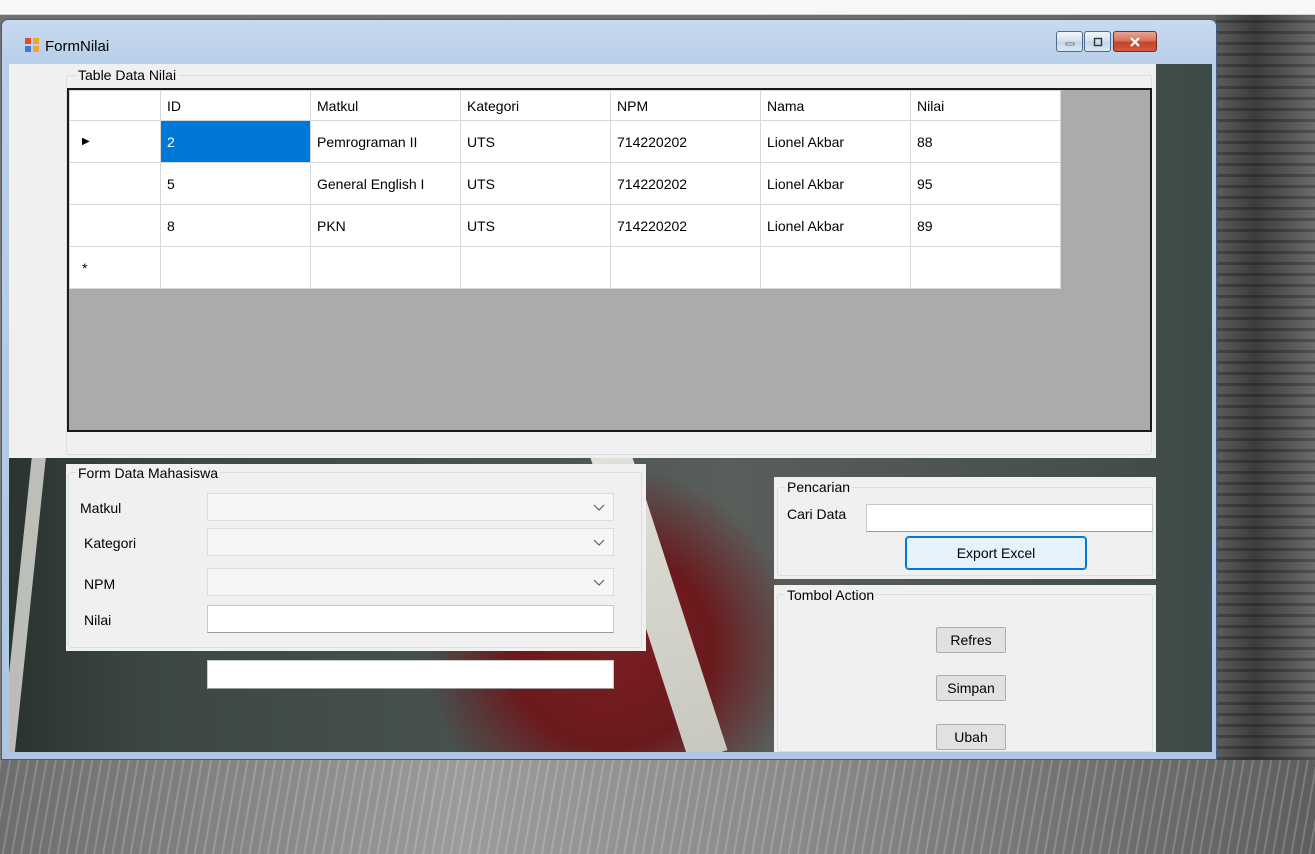 Image resolution: width=1315 pixels, height=854 pixels. Describe the element at coordinates (985, 105) in the screenshot. I see `column-header: Nilai` at that location.